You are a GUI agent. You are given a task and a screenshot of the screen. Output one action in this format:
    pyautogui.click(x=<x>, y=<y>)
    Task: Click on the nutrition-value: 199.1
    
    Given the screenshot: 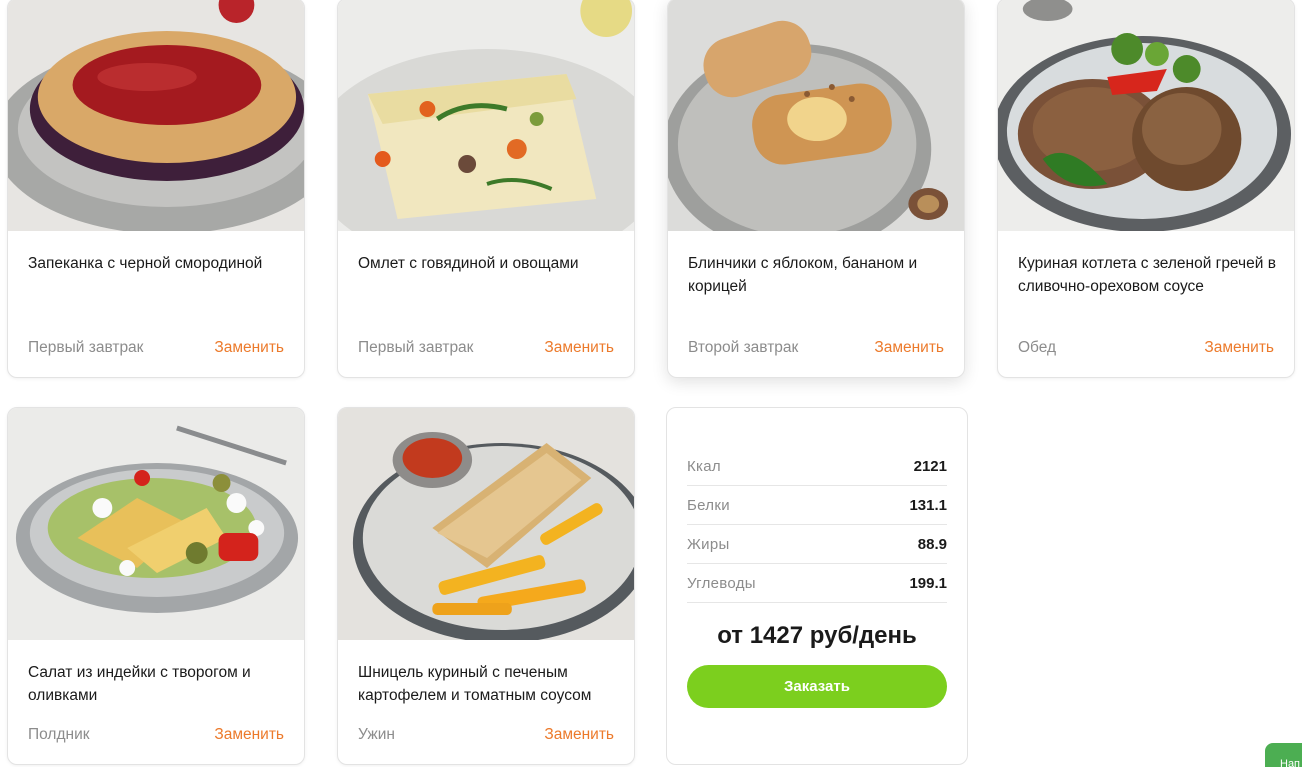 What is the action you would take?
    pyautogui.click(x=928, y=583)
    